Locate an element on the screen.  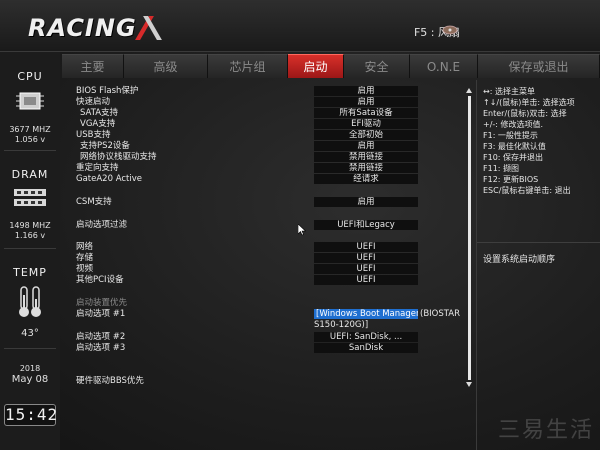
dram-section: DRAM 1498 MHZ 1.166 v is located at coordinates (30, 204).